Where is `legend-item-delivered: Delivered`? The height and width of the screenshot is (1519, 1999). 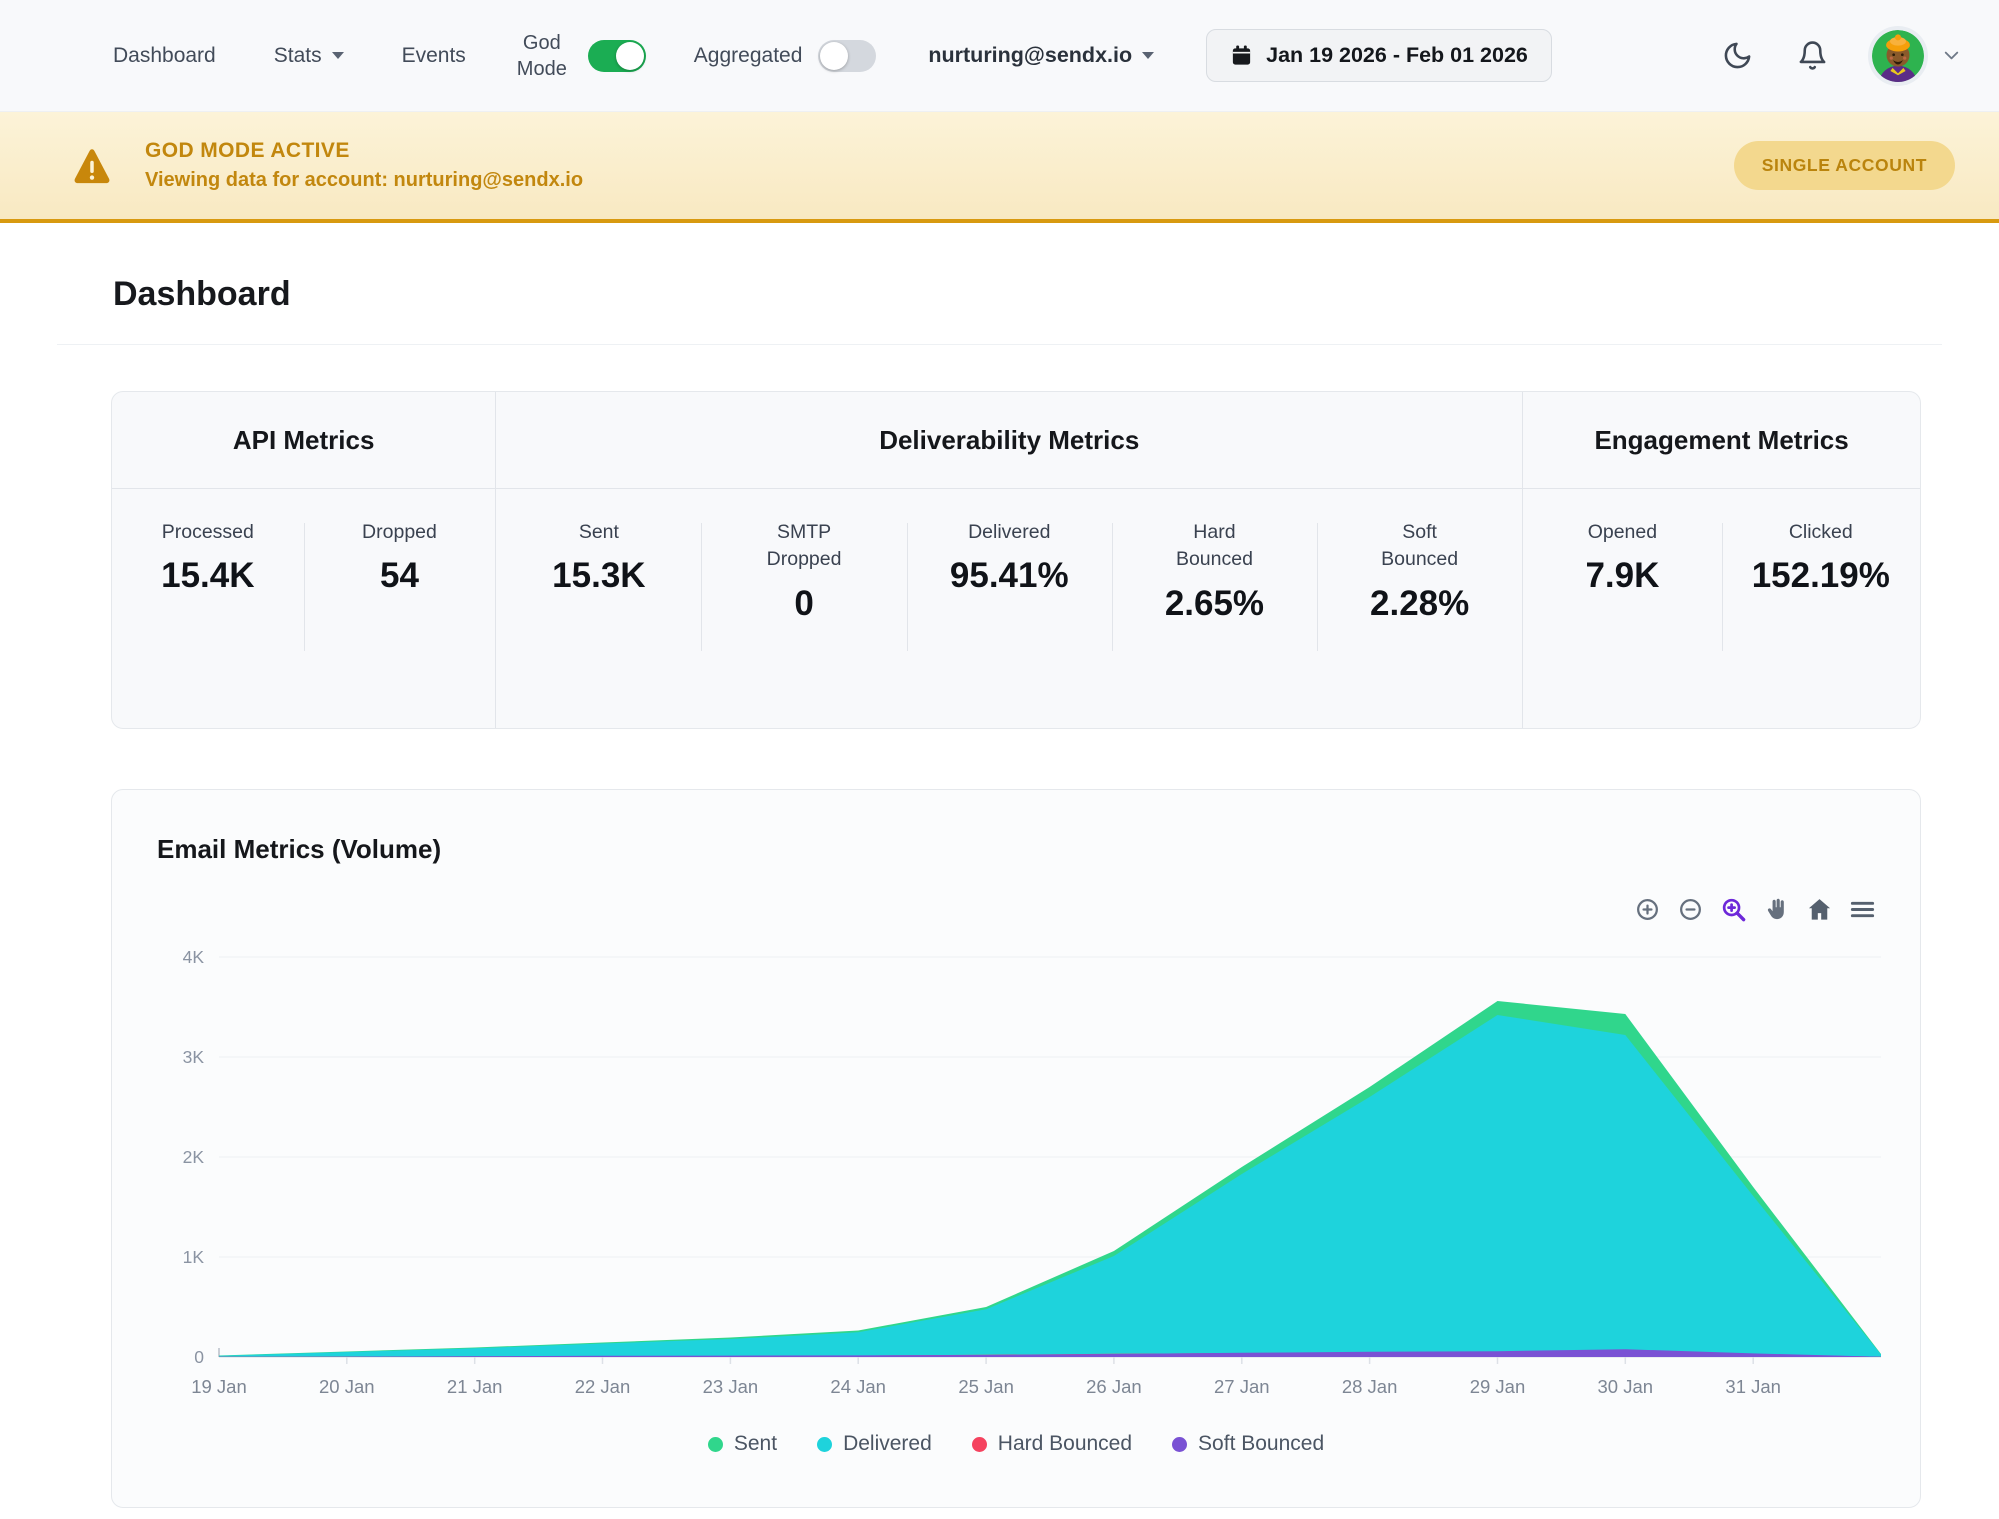
legend-item-delivered: Delivered is located at coordinates (874, 1444).